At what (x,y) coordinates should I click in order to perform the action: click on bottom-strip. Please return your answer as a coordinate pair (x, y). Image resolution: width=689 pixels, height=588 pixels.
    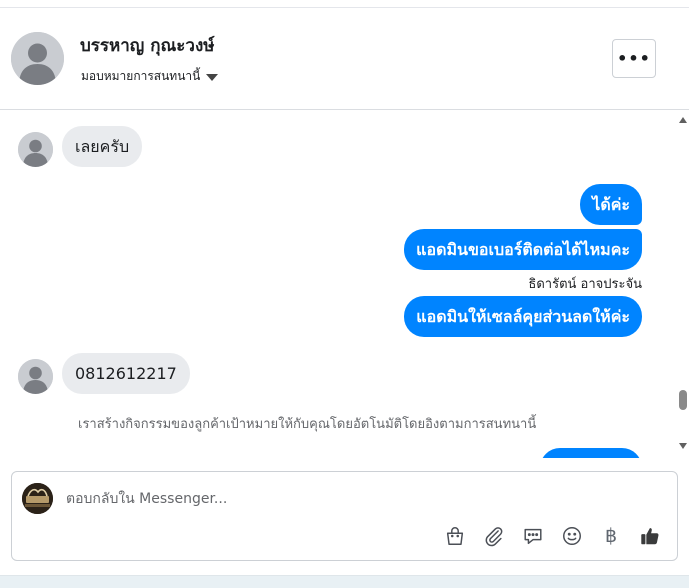
    Looking at the image, I should click on (344, 581).